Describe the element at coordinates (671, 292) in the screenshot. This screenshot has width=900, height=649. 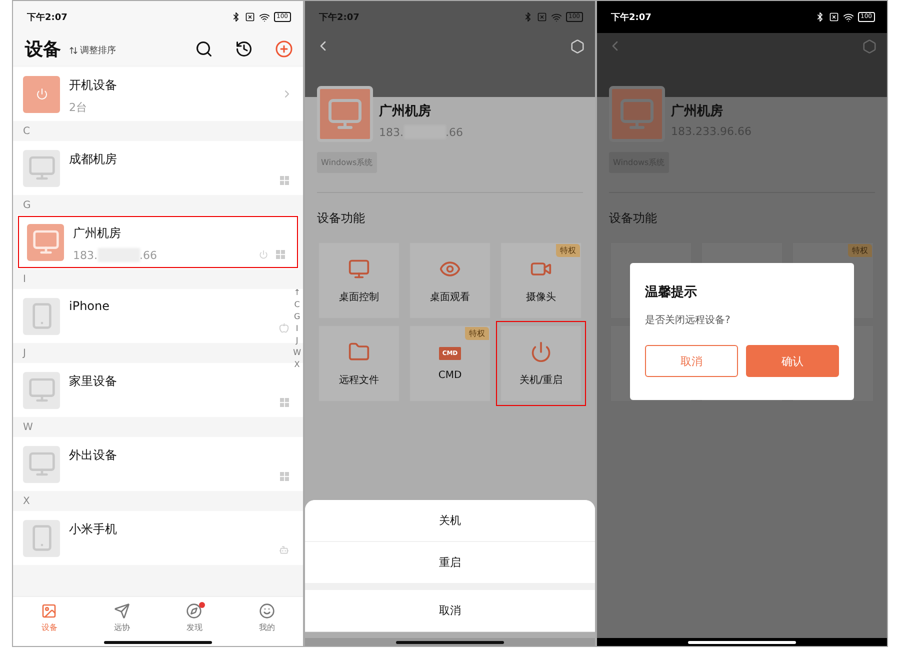
I see `dialog-title: 温馨提示` at that location.